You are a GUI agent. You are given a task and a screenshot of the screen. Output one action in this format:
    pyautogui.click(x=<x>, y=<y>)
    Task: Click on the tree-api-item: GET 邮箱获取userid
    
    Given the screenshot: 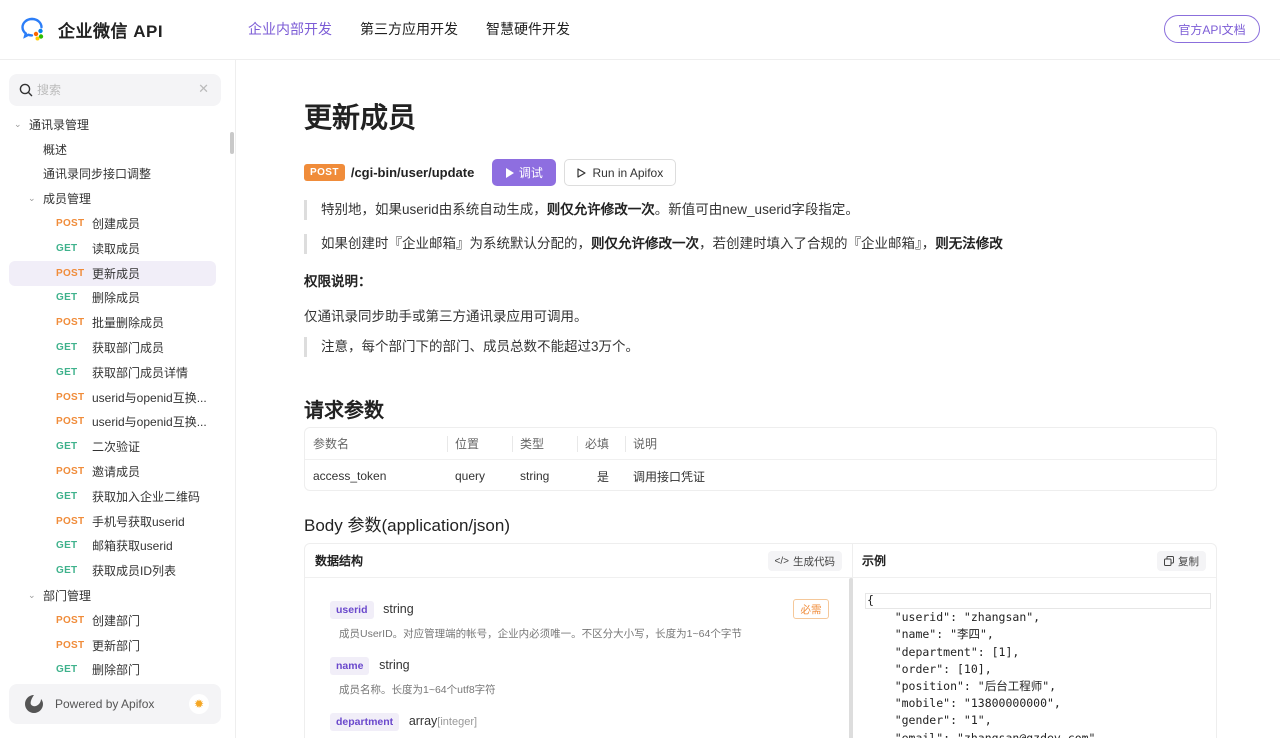 What is the action you would take?
    pyautogui.click(x=114, y=546)
    